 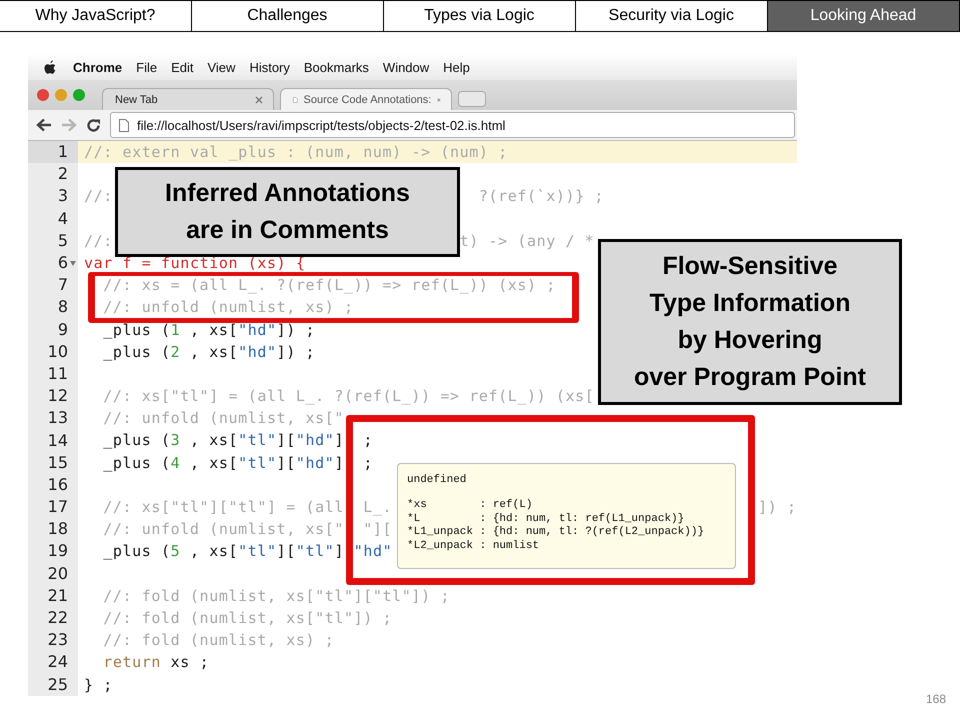 I want to click on menu-item: Help, so click(x=456, y=67).